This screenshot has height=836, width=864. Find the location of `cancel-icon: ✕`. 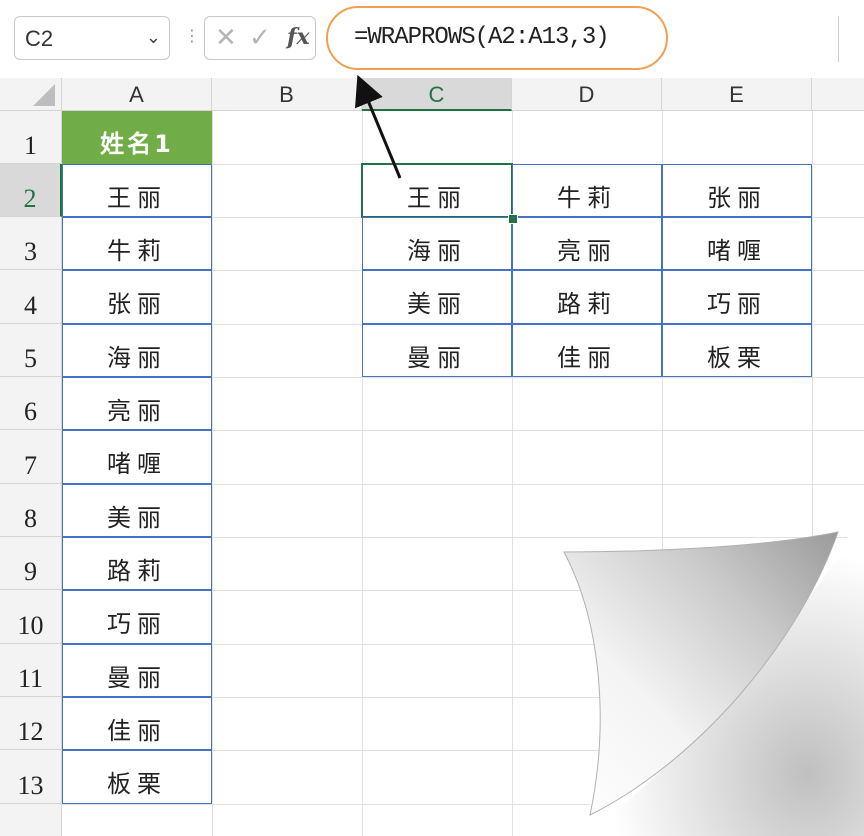

cancel-icon: ✕ is located at coordinates (226, 38).